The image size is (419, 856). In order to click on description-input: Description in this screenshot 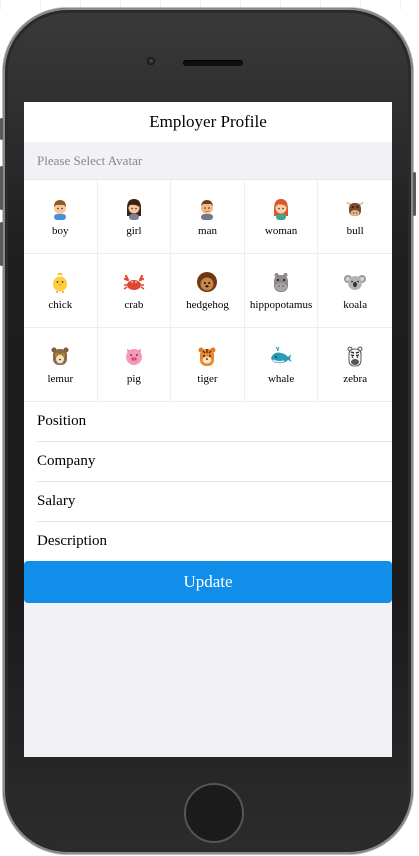, I will do `click(214, 541)`.